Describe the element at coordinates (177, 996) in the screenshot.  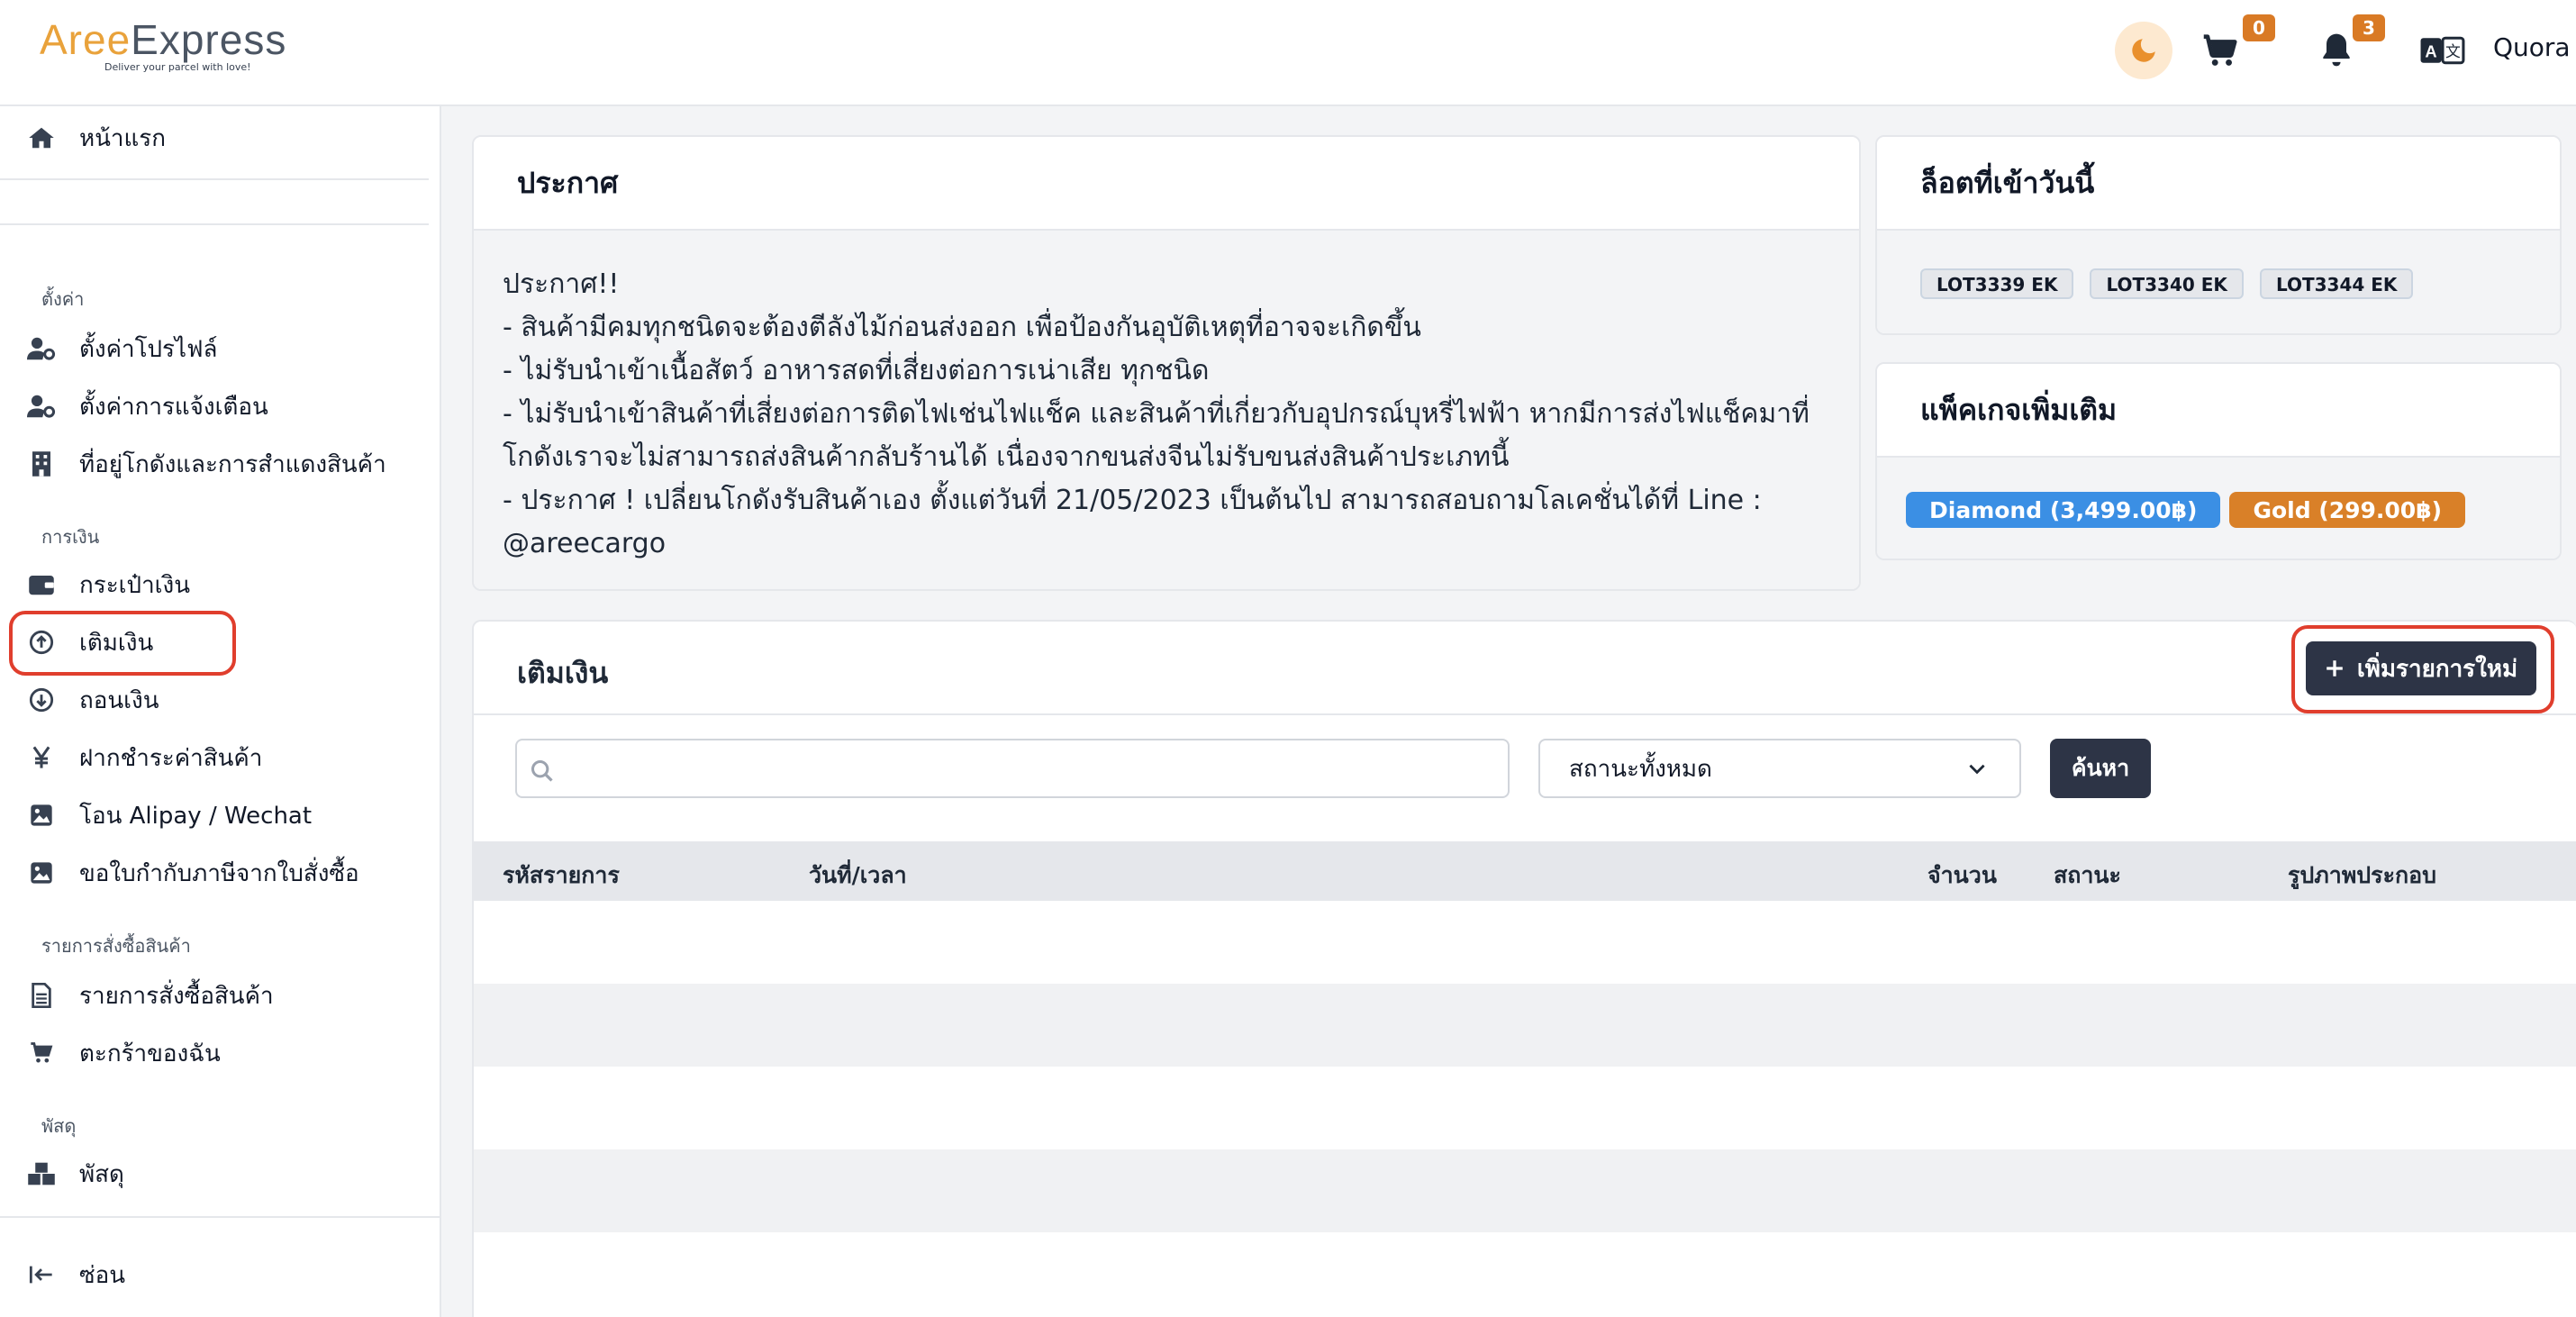
I see `sidebar-item-label: รายการสั่งซื้อสินค้า` at that location.